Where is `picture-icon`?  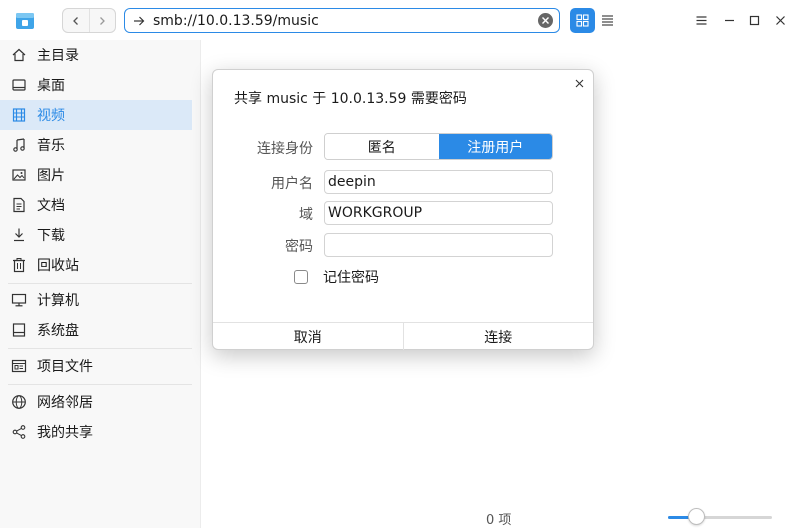
picture-icon is located at coordinates (19, 175).